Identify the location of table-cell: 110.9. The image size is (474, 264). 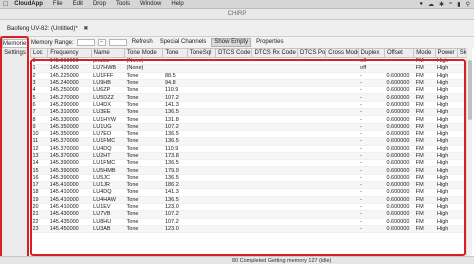
(175, 149).